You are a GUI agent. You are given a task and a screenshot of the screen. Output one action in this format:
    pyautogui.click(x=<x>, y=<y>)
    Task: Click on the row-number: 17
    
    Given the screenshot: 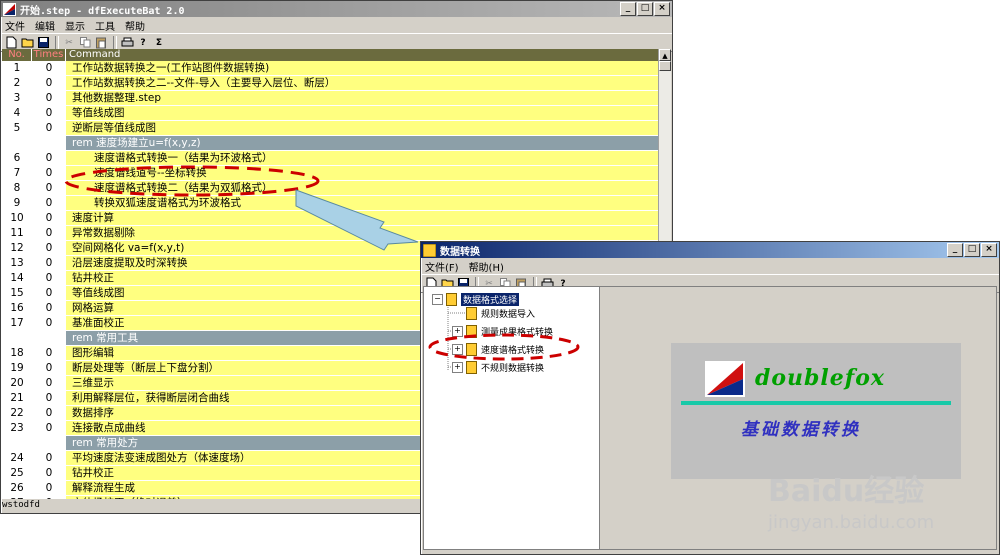 What is the action you would take?
    pyautogui.click(x=17, y=323)
    